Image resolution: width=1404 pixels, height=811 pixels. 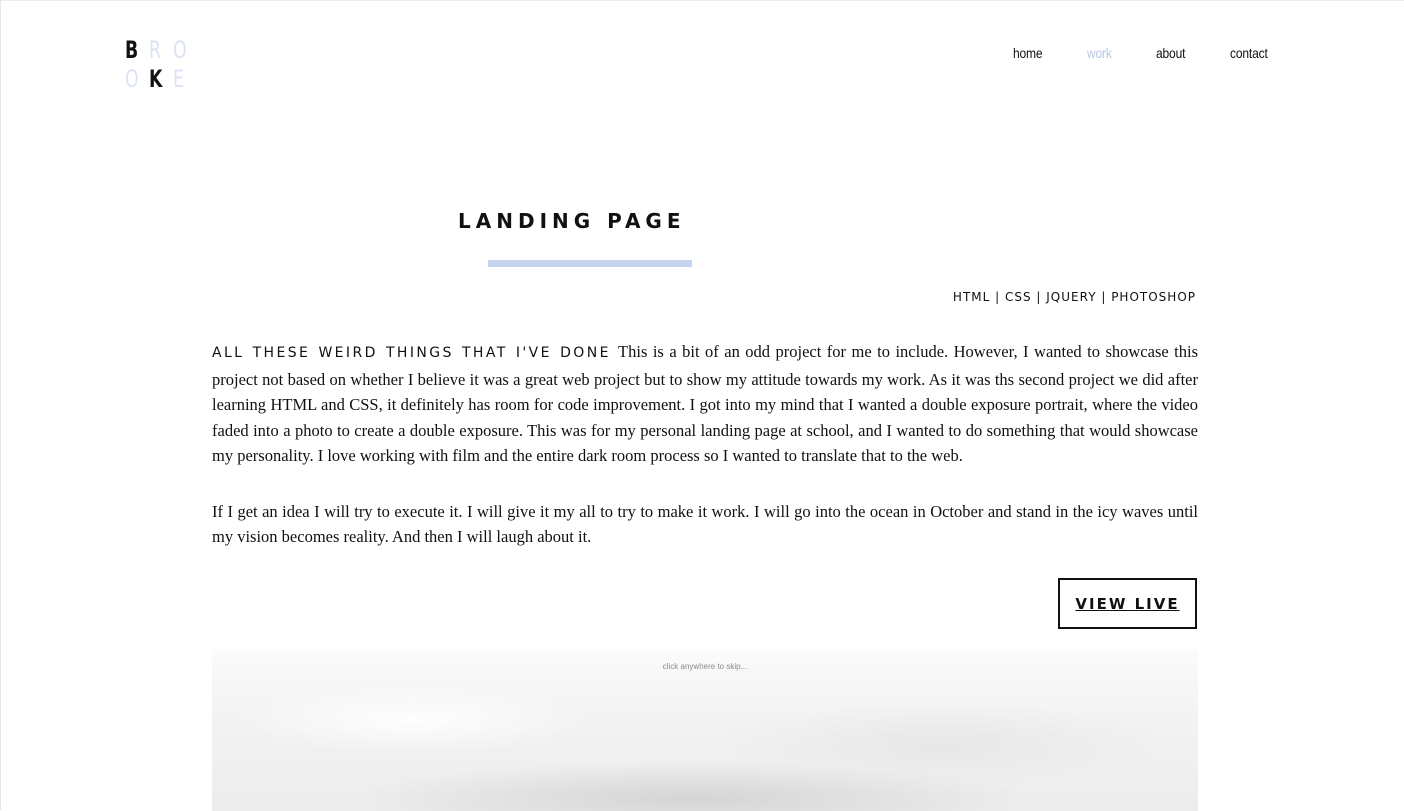 I want to click on nav-link-home: home, so click(x=1028, y=53).